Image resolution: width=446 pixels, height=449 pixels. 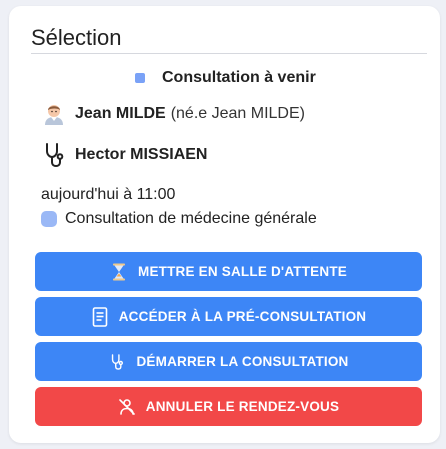 What do you see at coordinates (239, 77) in the screenshot?
I see `status-label: Consultation à venir` at bounding box center [239, 77].